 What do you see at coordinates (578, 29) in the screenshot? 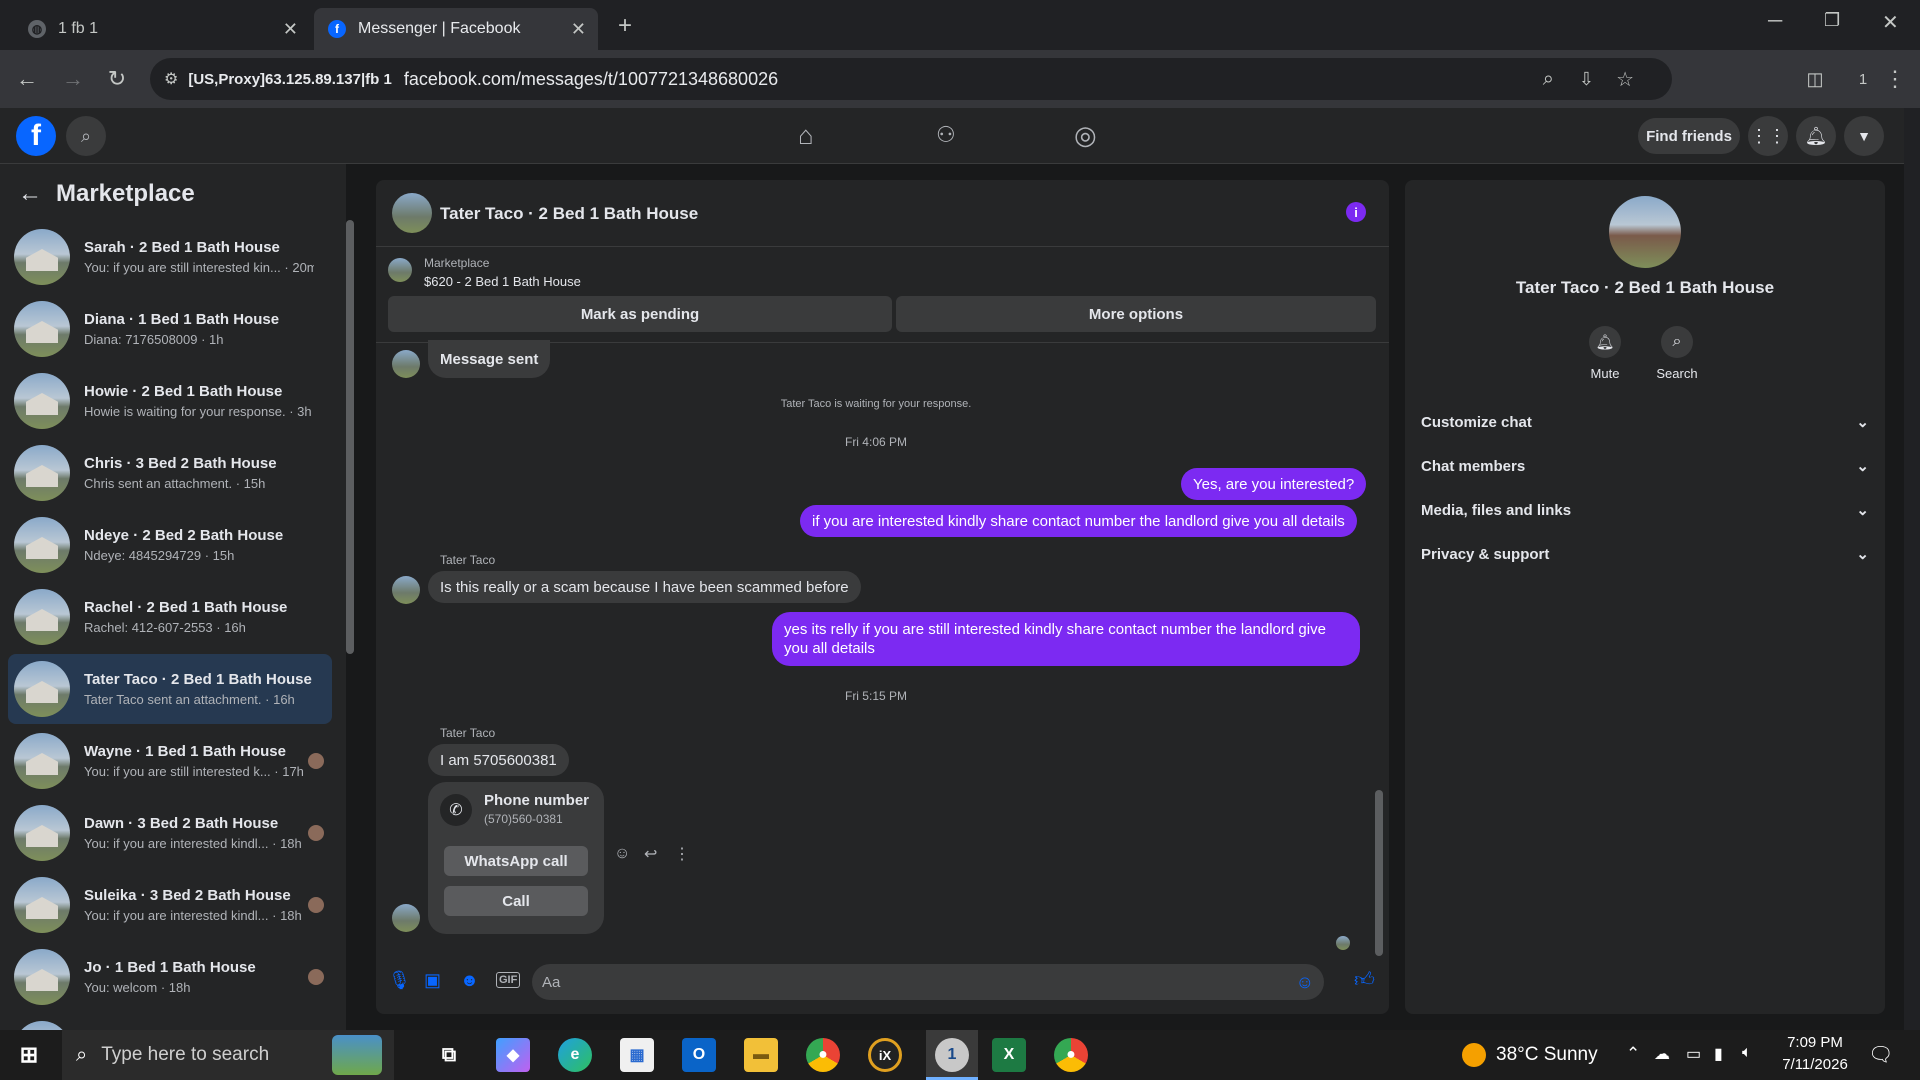
I see `close-tab-icon: ✕` at bounding box center [578, 29].